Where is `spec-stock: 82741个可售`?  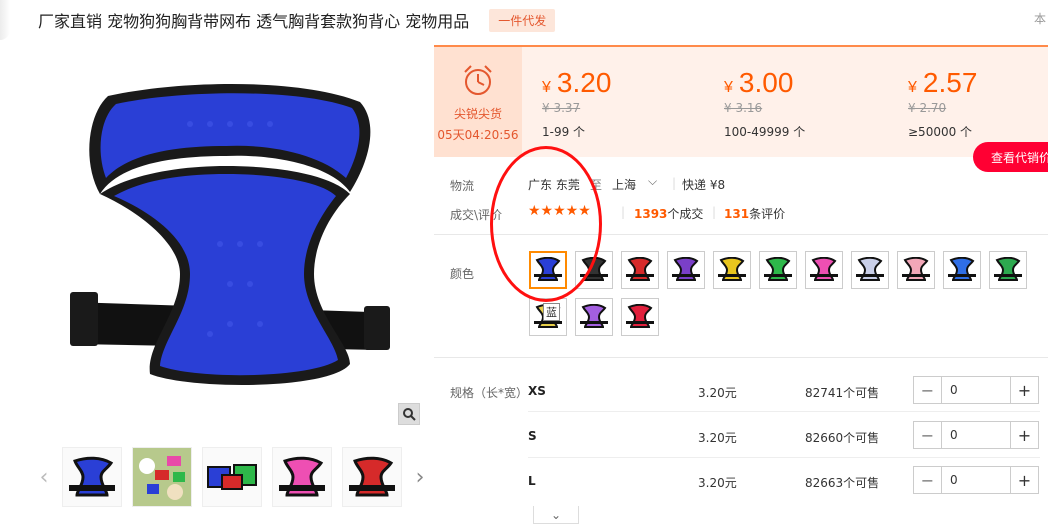
spec-stock: 82741个可售 is located at coordinates (842, 393).